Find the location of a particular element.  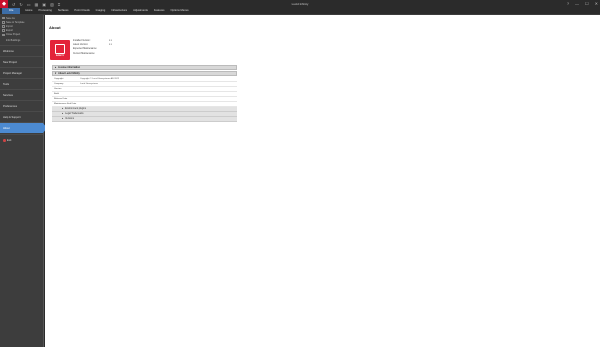

recent-project-item: Info Buildings is located at coordinates (22, 40).